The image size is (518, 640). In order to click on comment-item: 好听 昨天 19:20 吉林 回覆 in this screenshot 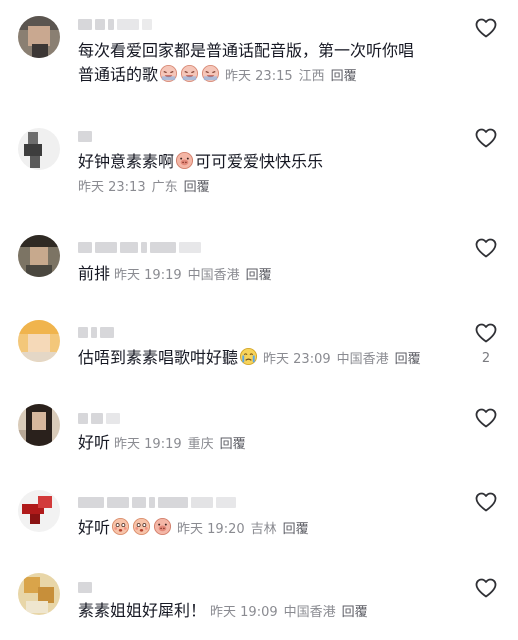, I will do `click(259, 527)`.